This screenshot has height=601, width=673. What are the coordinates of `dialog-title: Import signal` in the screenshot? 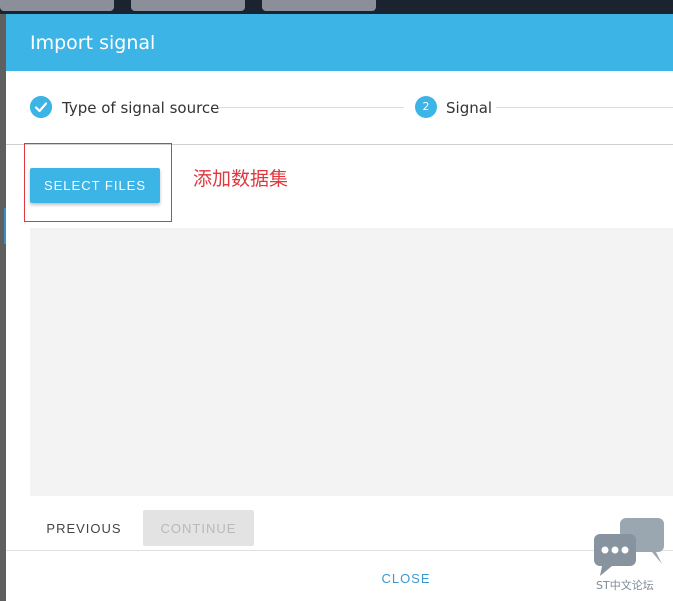 It's located at (93, 43).